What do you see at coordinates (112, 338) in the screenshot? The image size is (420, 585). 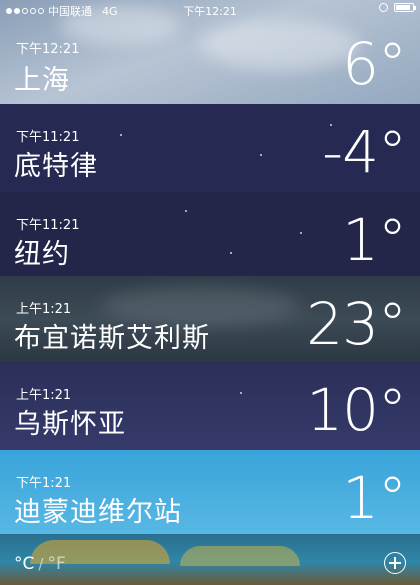 I see `city-name: 布宜诺斯艾利斯` at bounding box center [112, 338].